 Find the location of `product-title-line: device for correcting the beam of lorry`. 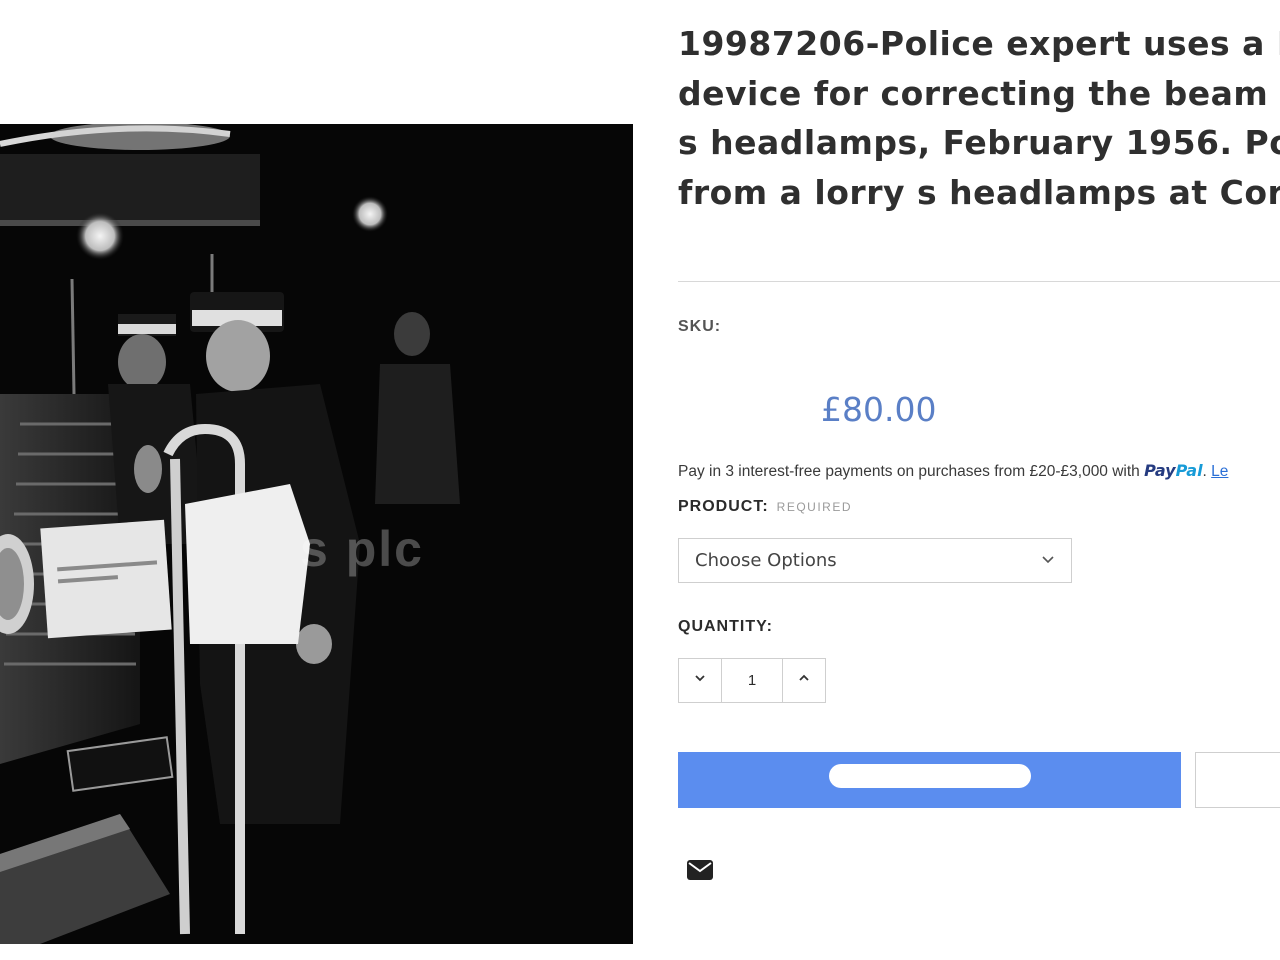

product-title-line: device for correcting the beam of lorry is located at coordinates (979, 93).